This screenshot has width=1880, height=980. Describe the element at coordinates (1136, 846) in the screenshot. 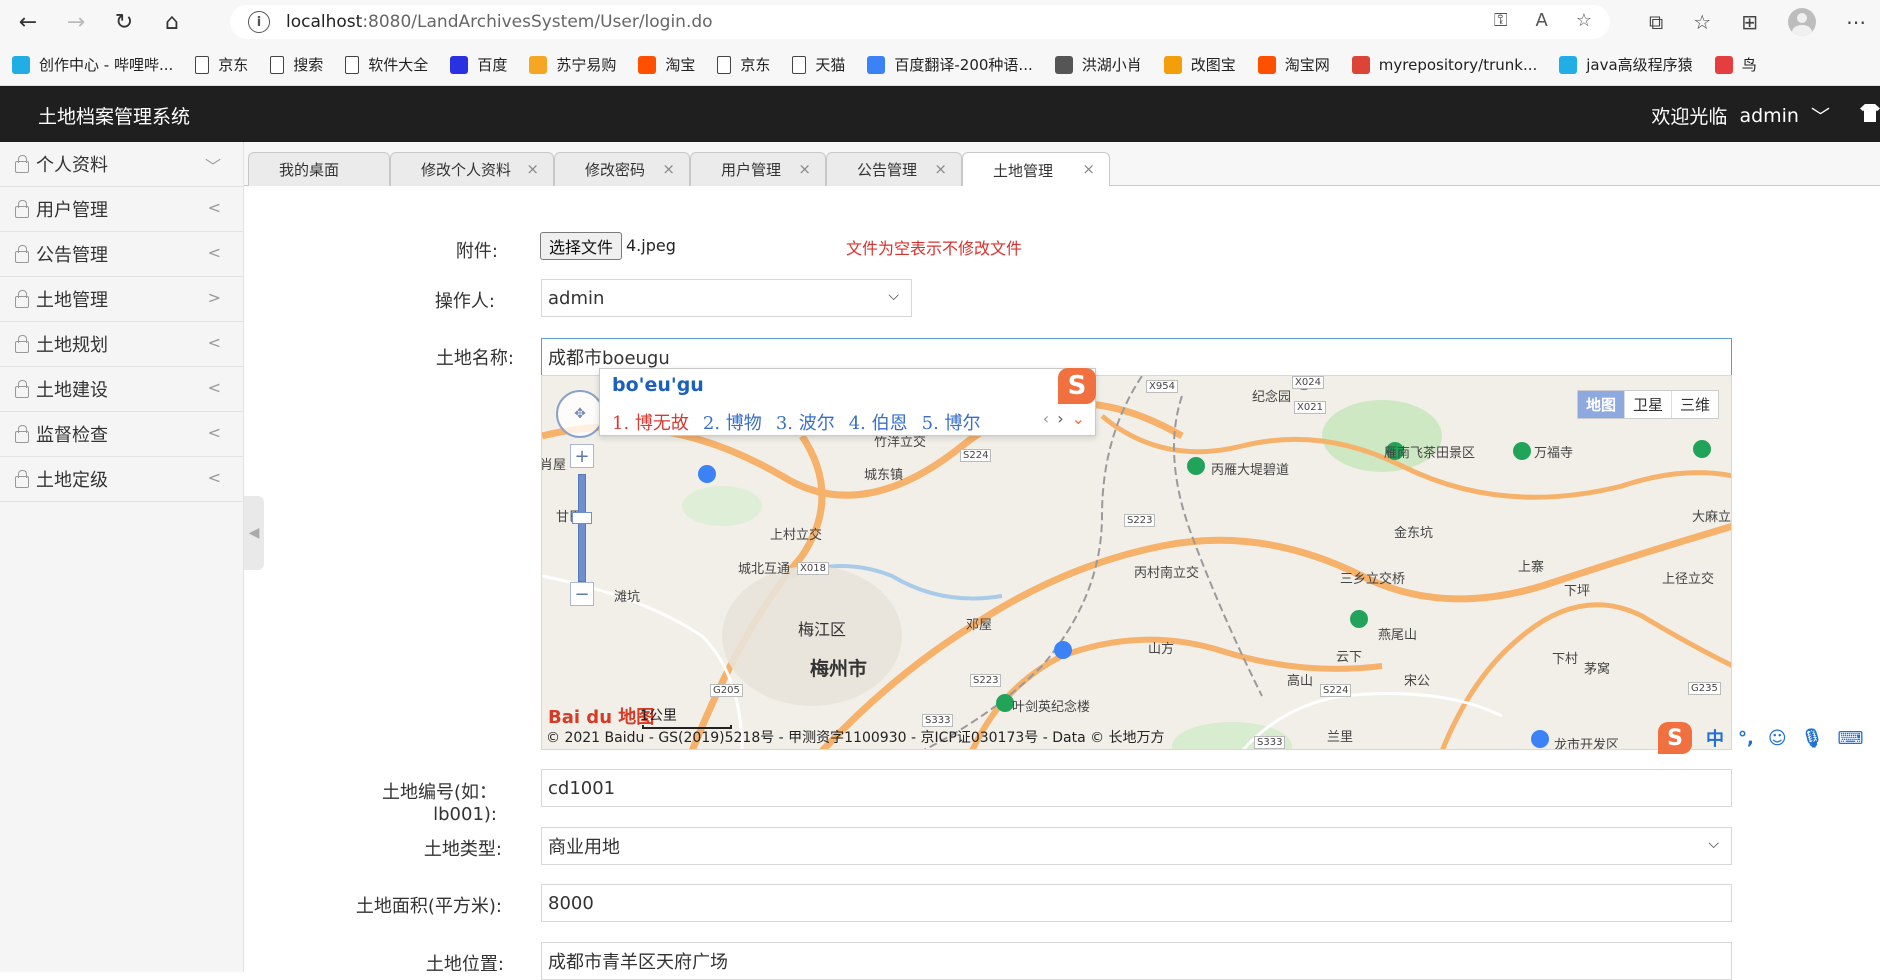

I see `land-type-select: 商业用地 ⌵` at that location.